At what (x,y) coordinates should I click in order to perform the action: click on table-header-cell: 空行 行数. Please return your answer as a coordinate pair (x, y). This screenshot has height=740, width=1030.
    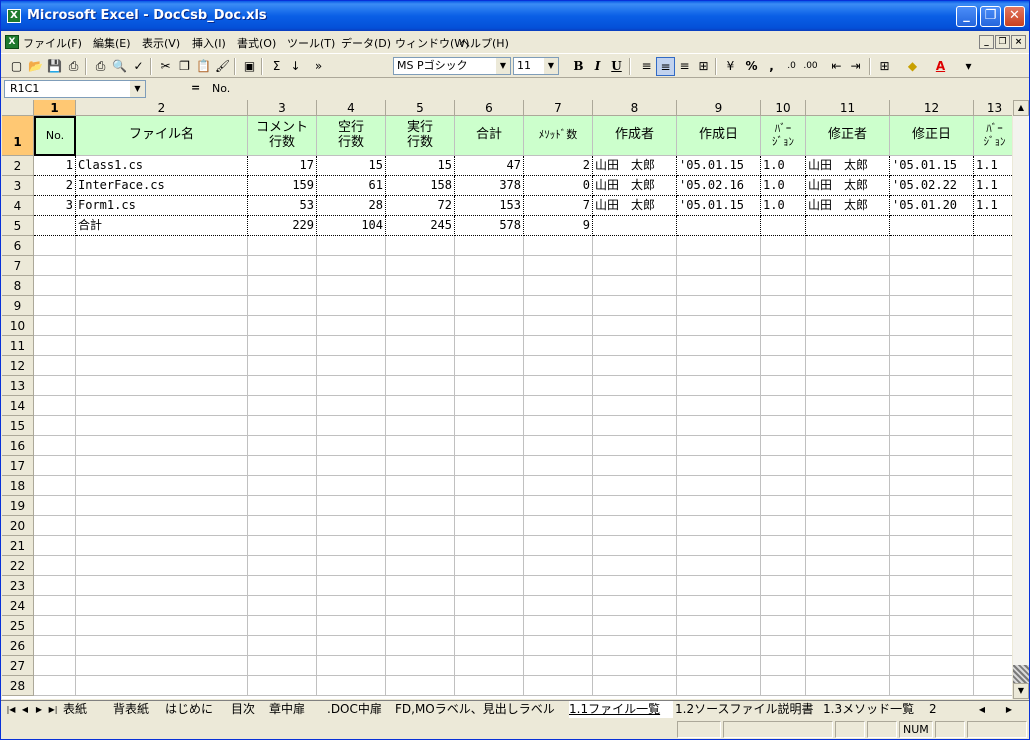
    Looking at the image, I should click on (351, 136).